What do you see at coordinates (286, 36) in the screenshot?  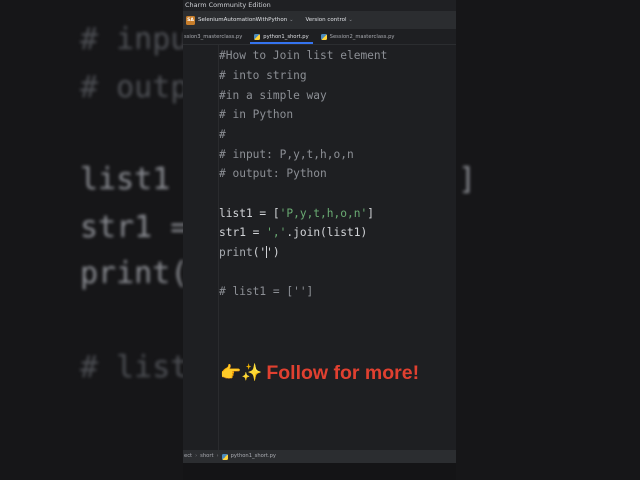 I see `tab-label: python1_short.py` at bounding box center [286, 36].